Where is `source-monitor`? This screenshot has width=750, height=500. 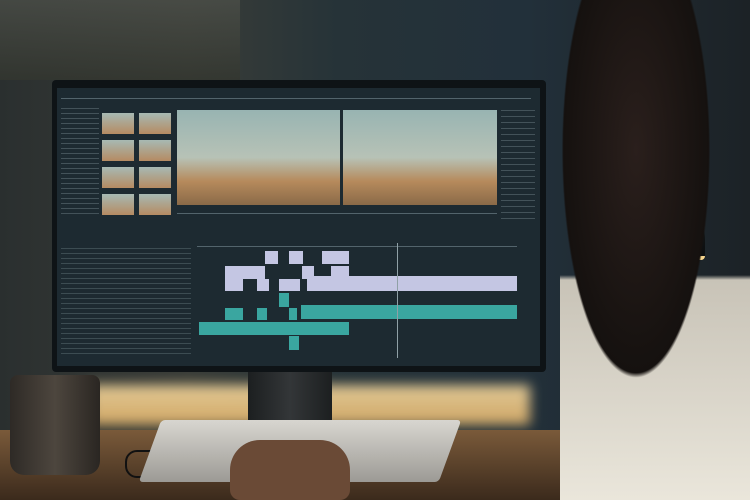 source-monitor is located at coordinates (258, 157).